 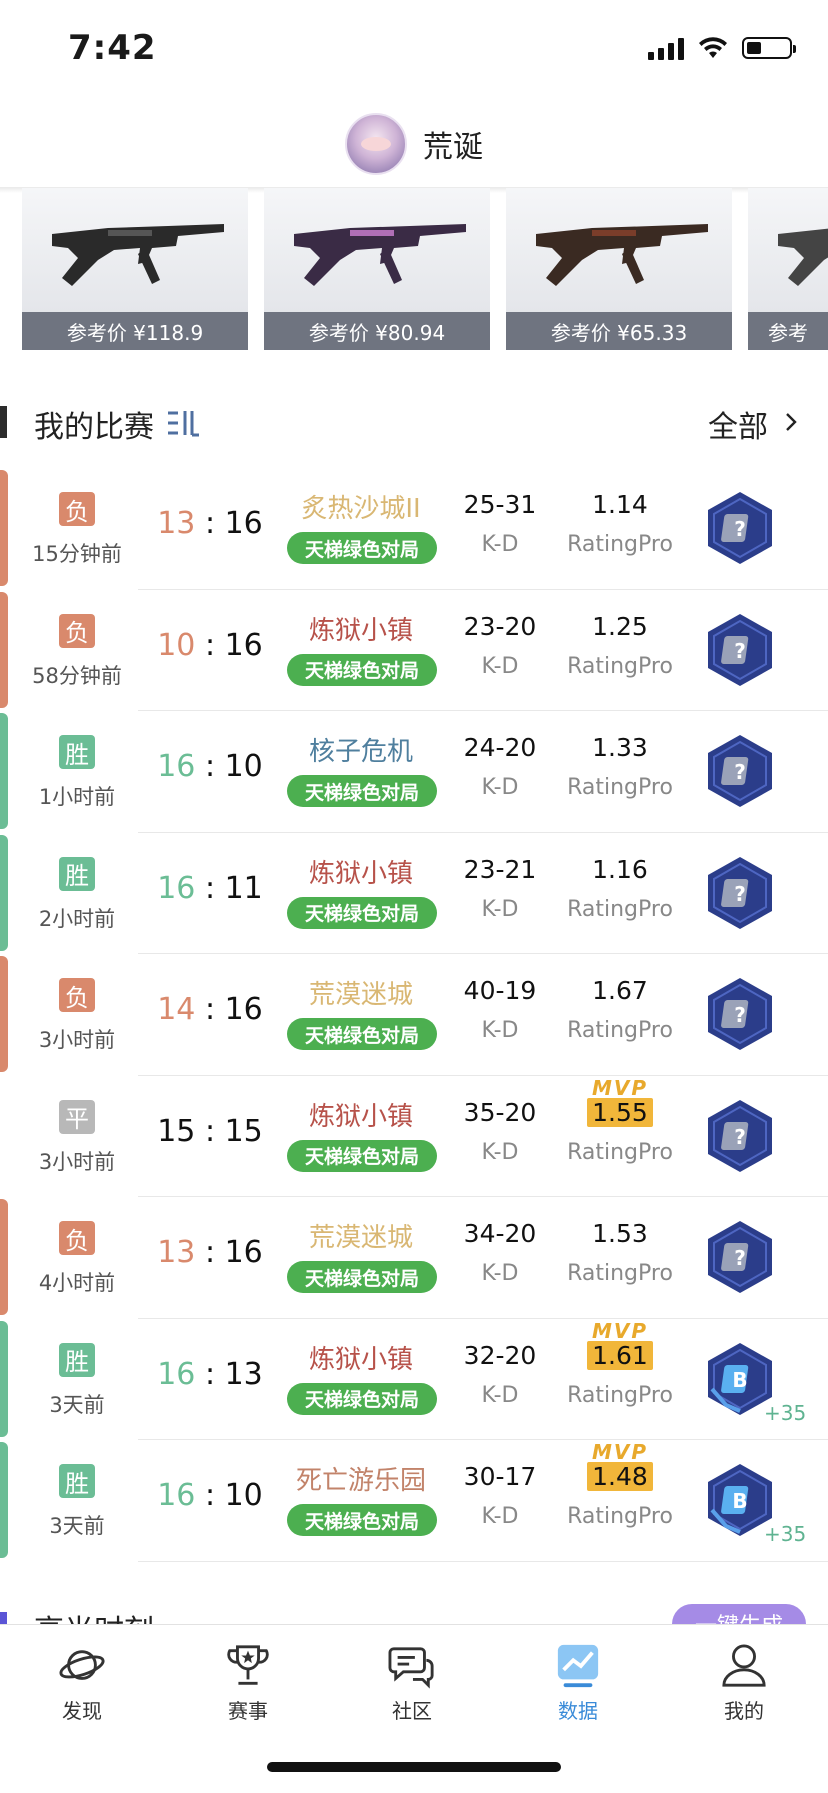 I want to click on match-time-ago: 2小时前, so click(x=77, y=918).